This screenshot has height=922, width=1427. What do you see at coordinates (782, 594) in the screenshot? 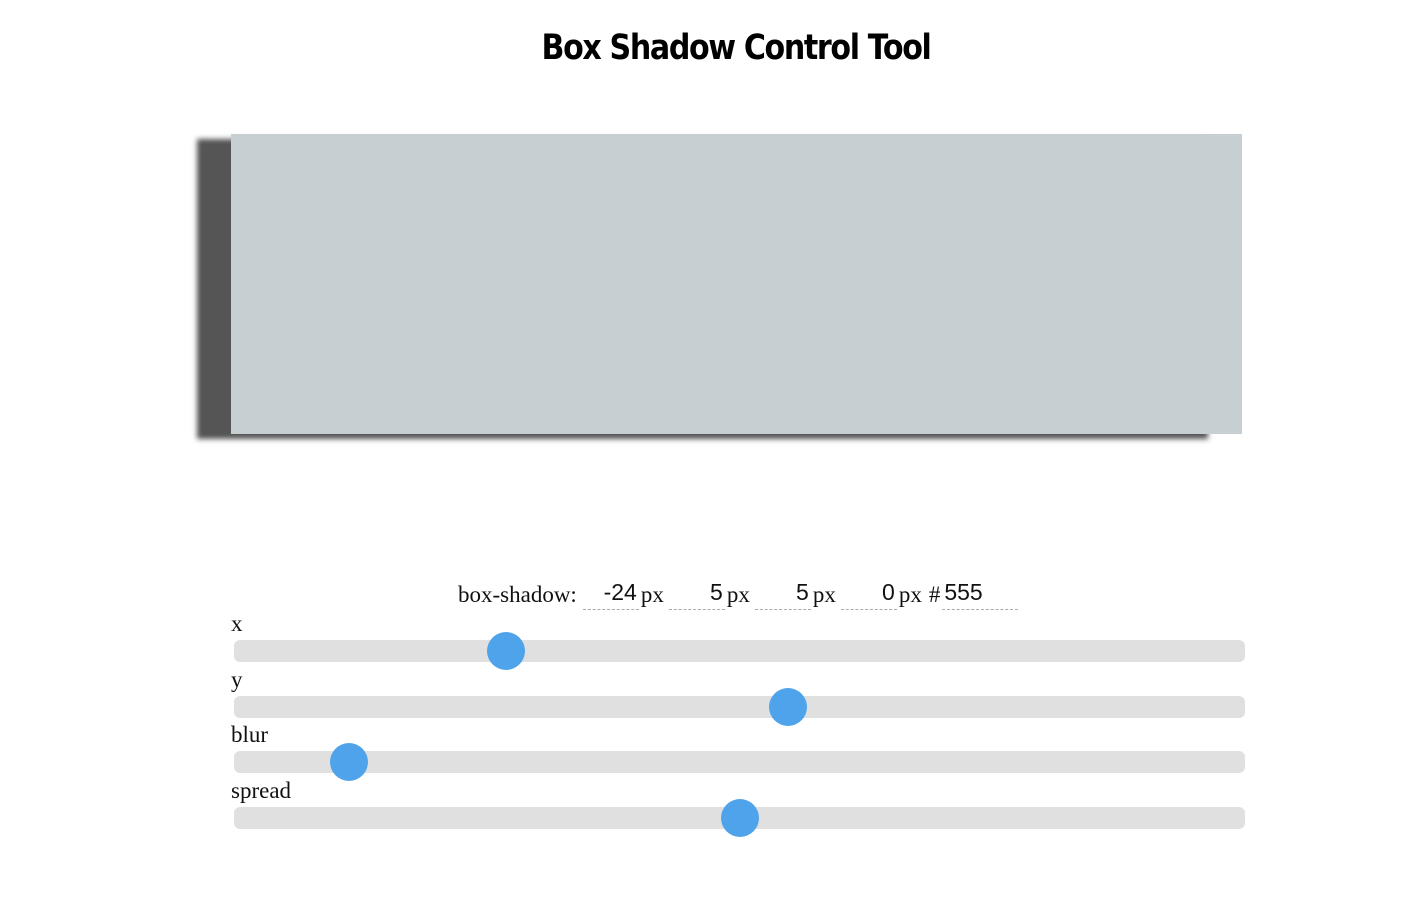
I see `blur-input` at bounding box center [782, 594].